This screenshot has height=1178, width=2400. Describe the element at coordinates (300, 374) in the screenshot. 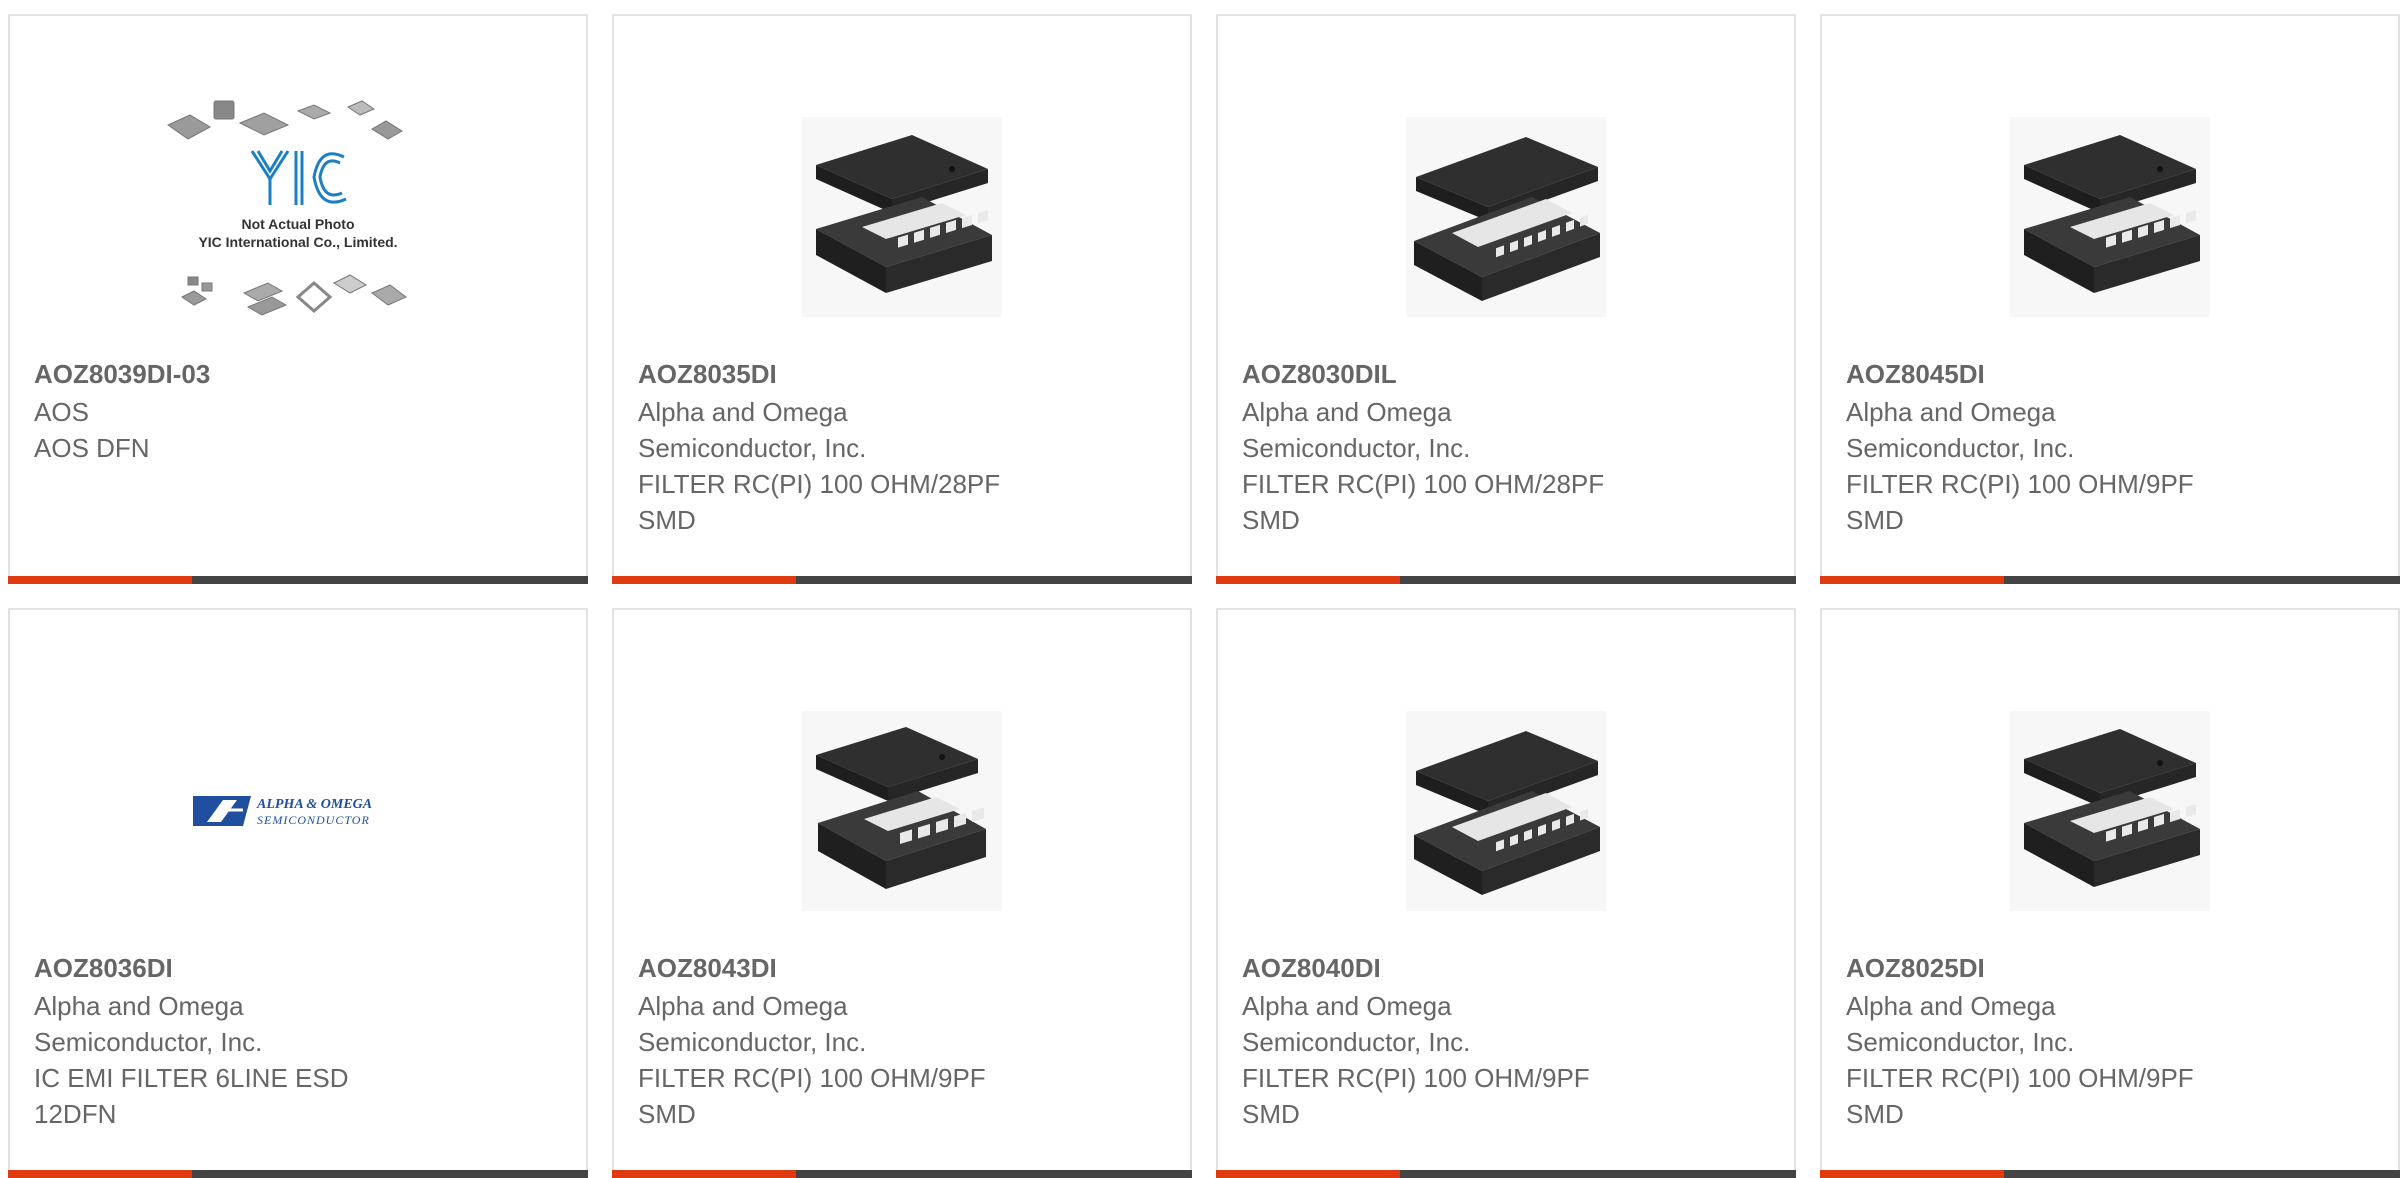

I see `part-number: AOZ8039DI-03` at that location.